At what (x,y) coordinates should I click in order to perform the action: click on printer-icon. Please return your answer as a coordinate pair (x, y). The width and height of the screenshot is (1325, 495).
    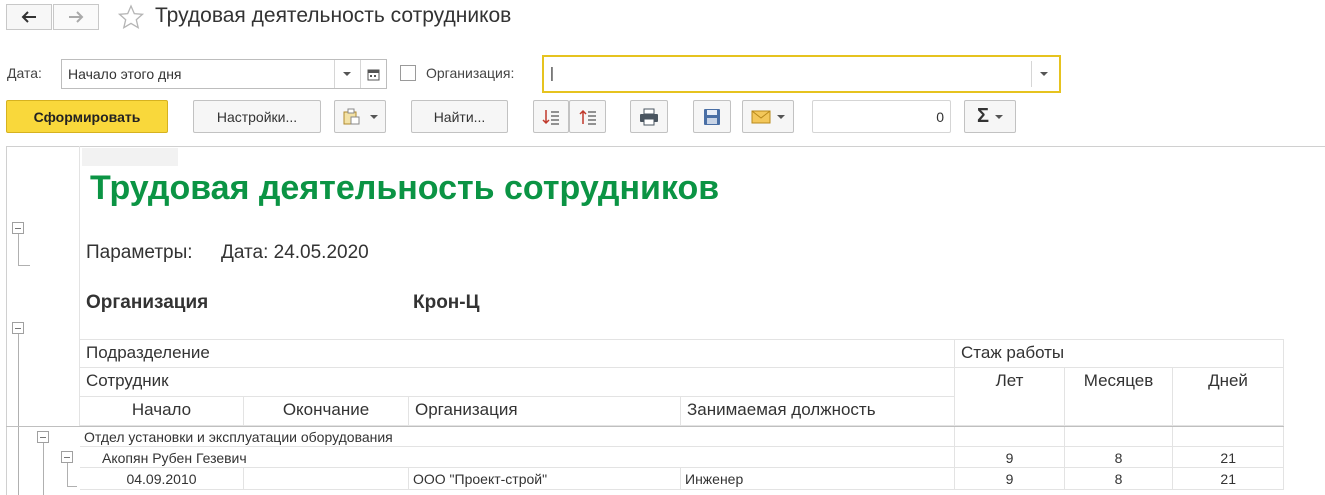
    Looking at the image, I should click on (649, 116).